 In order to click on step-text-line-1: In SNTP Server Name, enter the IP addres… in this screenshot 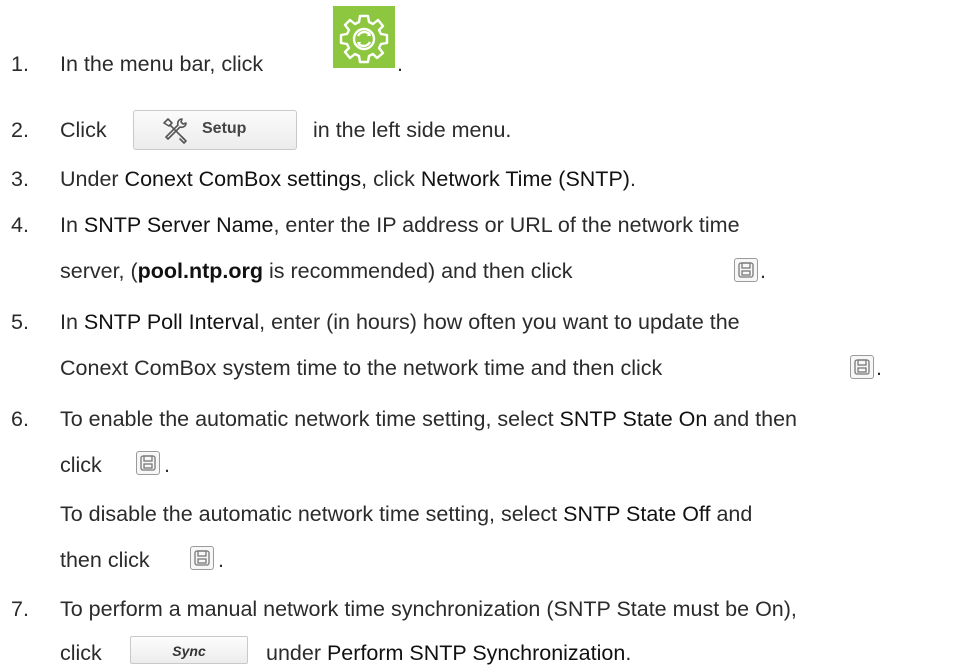, I will do `click(400, 225)`.